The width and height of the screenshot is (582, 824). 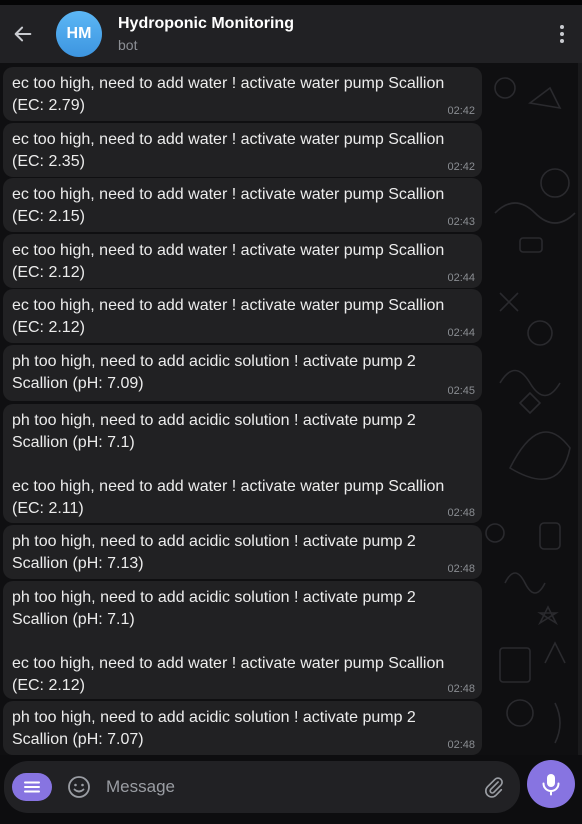 I want to click on paperclip-icon, so click(x=494, y=787).